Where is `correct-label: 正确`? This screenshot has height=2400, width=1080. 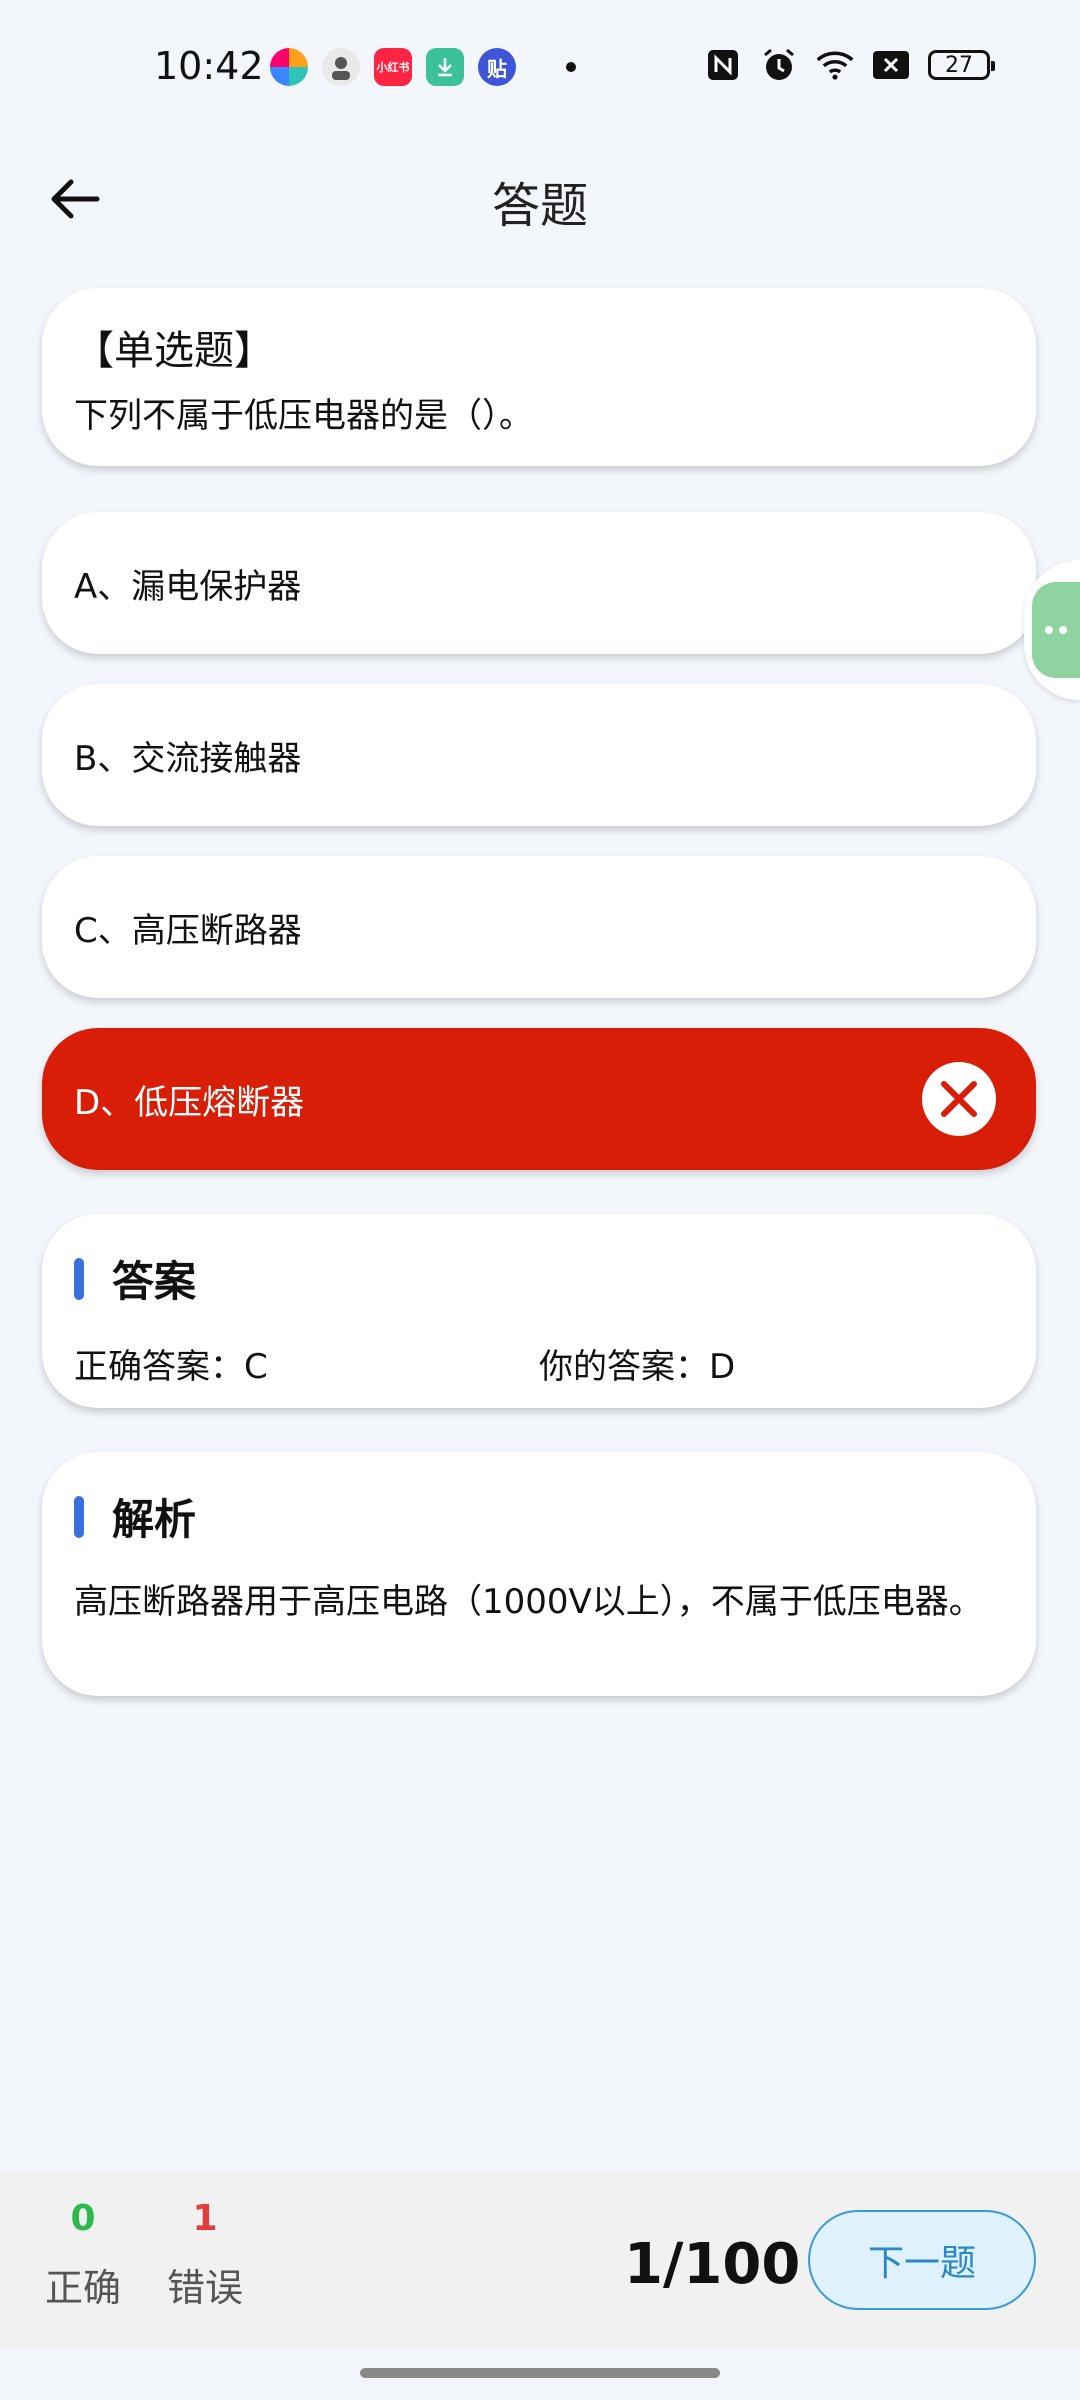
correct-label: 正确 is located at coordinates (82, 2288).